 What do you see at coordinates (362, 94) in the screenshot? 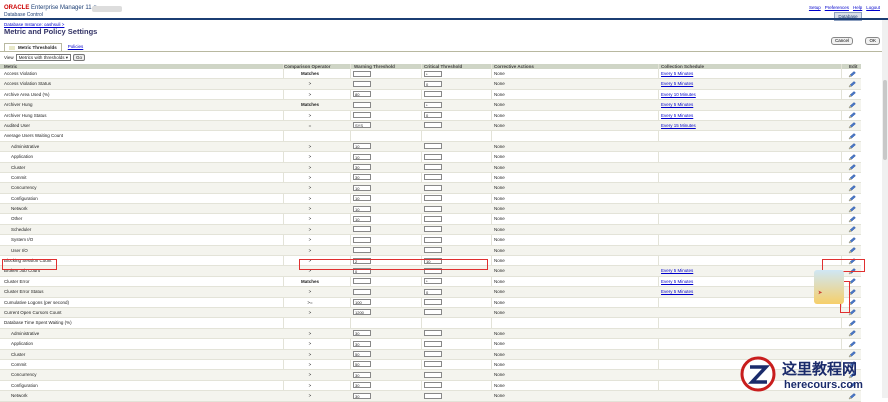
I see `warning-threshold-input: 80` at bounding box center [362, 94].